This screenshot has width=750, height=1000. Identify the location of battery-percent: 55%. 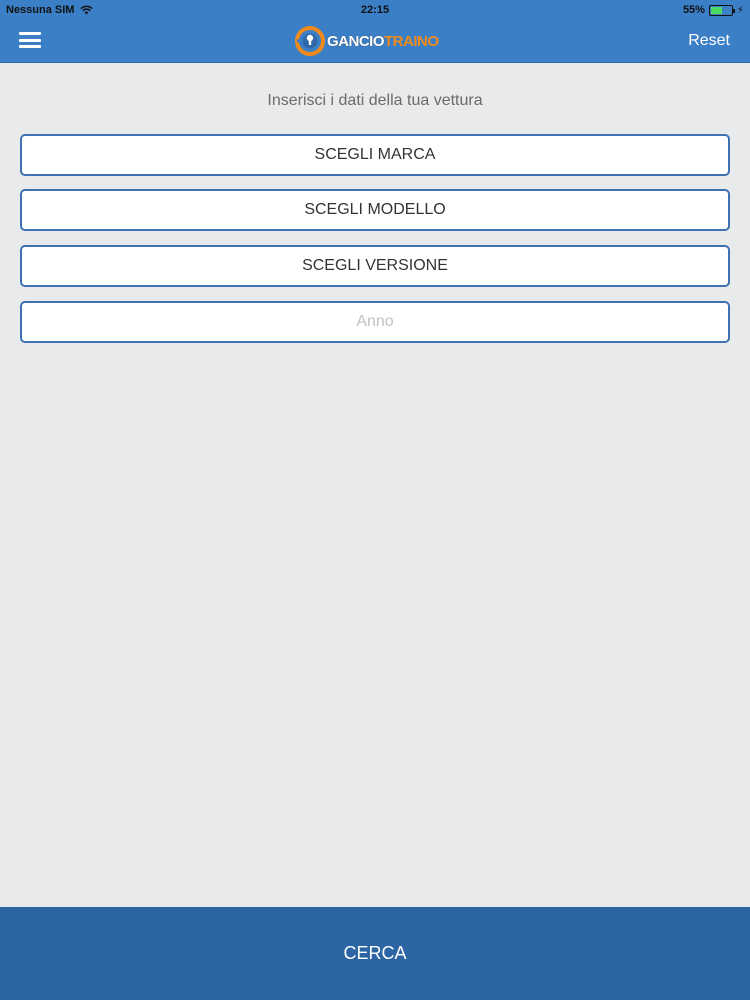
(693, 10).